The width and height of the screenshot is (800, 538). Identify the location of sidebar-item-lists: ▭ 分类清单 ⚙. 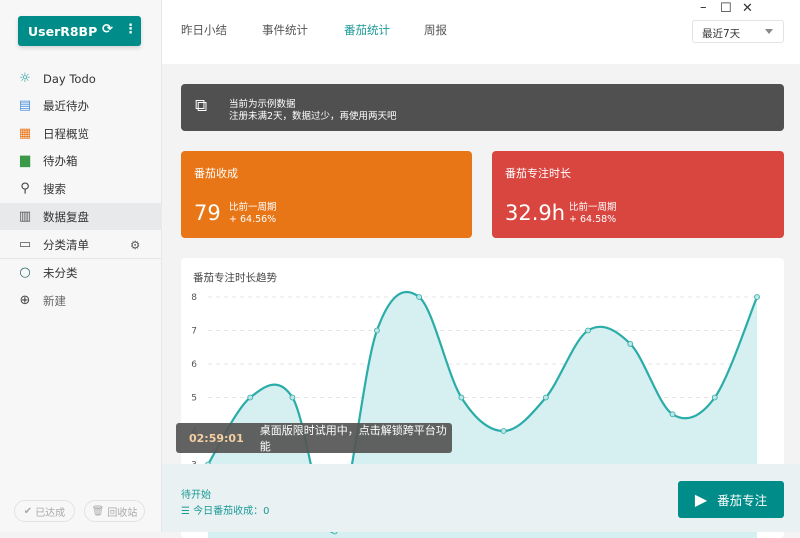
(81, 244).